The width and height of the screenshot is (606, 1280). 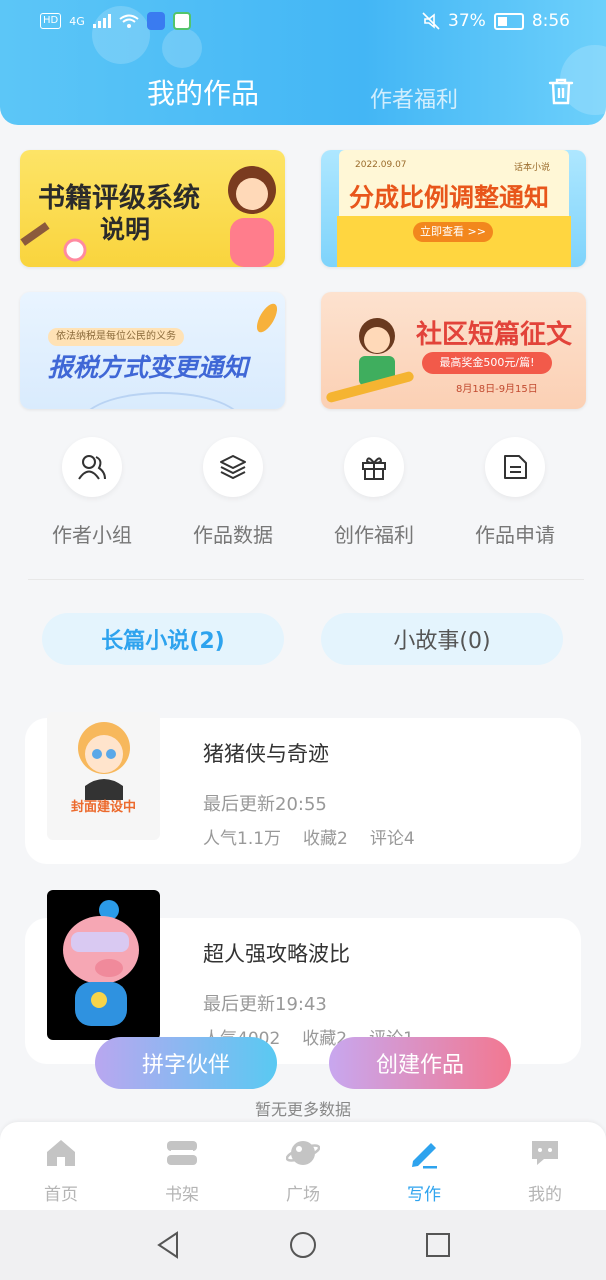 What do you see at coordinates (155, 21) in the screenshot?
I see `shield-app-icon` at bounding box center [155, 21].